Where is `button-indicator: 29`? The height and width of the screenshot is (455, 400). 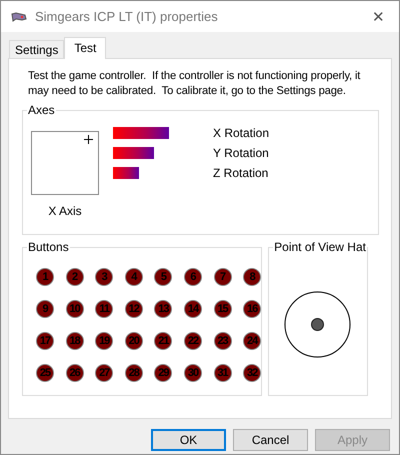 button-indicator: 29 is located at coordinates (163, 373).